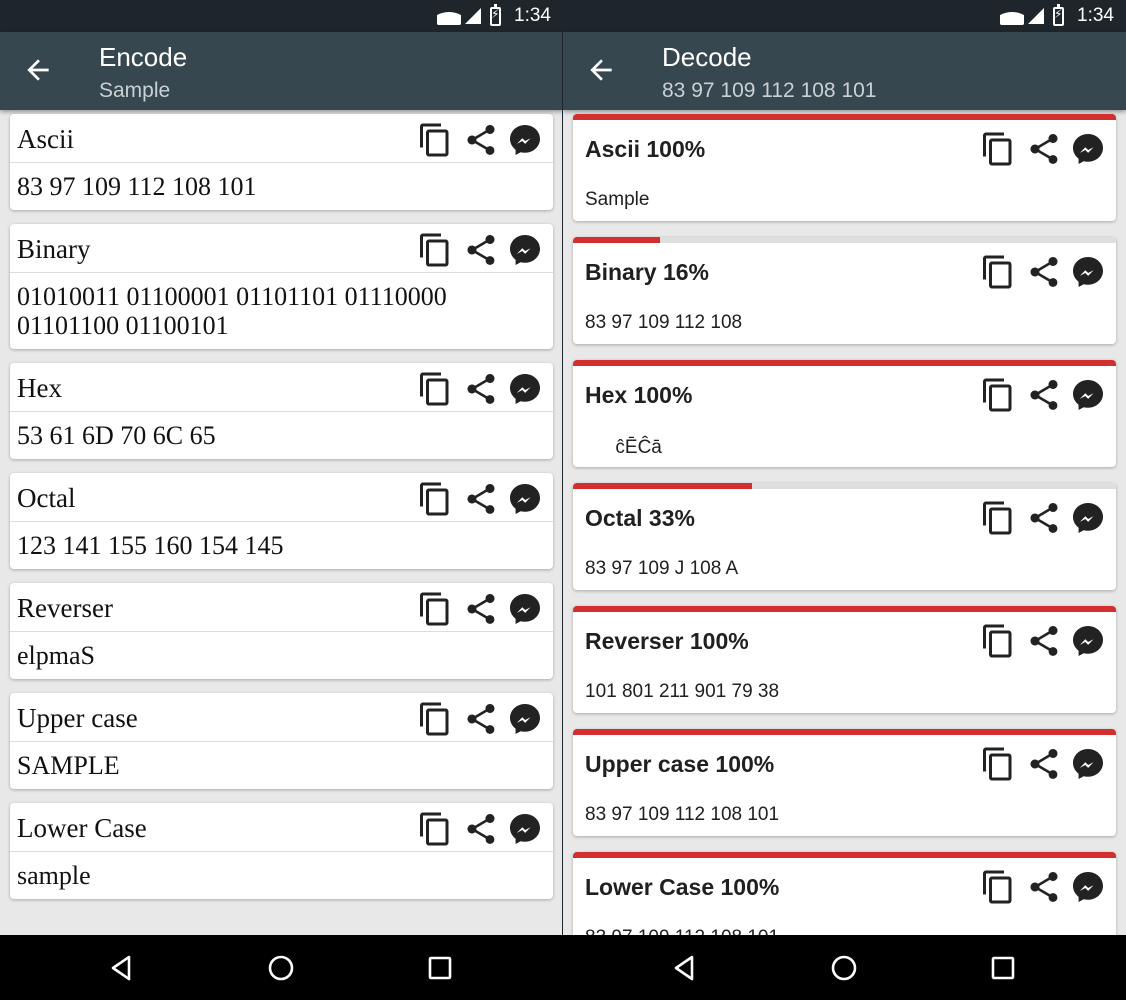 The width and height of the screenshot is (1126, 1000). I want to click on card-title: Octal, so click(46, 498).